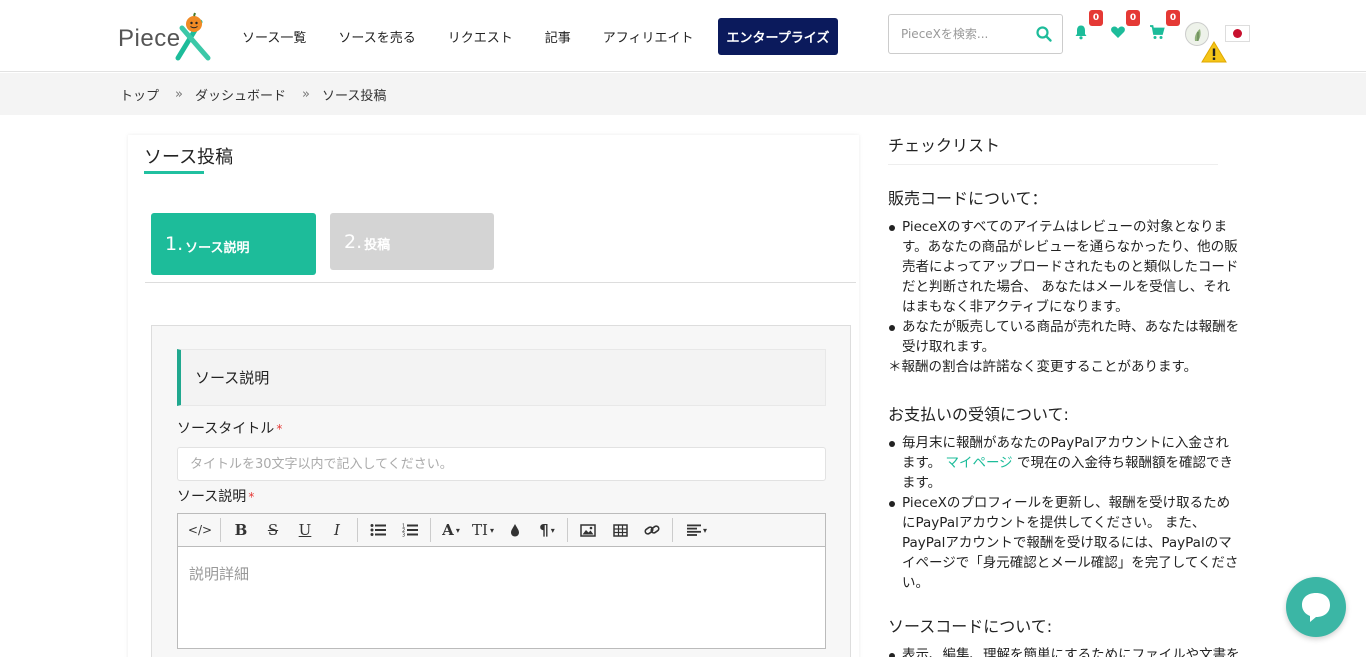 This screenshot has height=657, width=1366. I want to click on source-code-heading: ソースコードについて:, so click(970, 626).